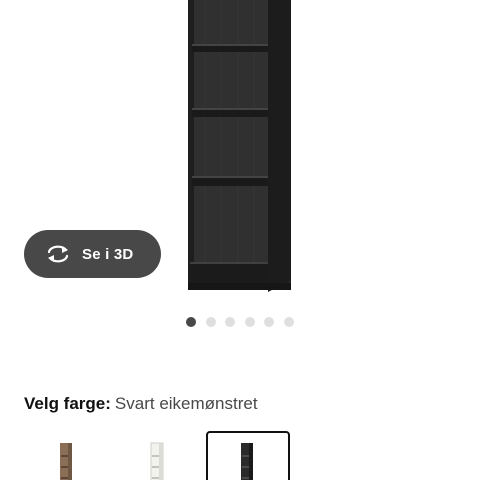  I want to click on color-swatch-brown, so click(66, 455).